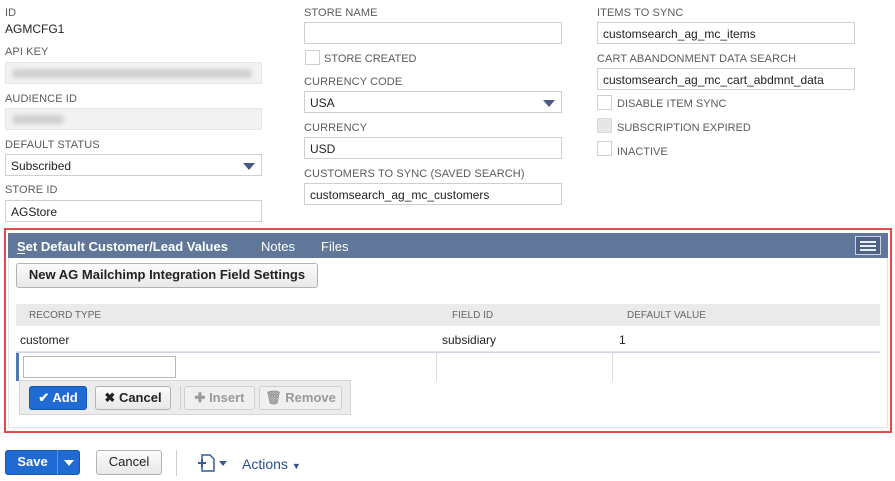  I want to click on currency-input: USD, so click(433, 148).